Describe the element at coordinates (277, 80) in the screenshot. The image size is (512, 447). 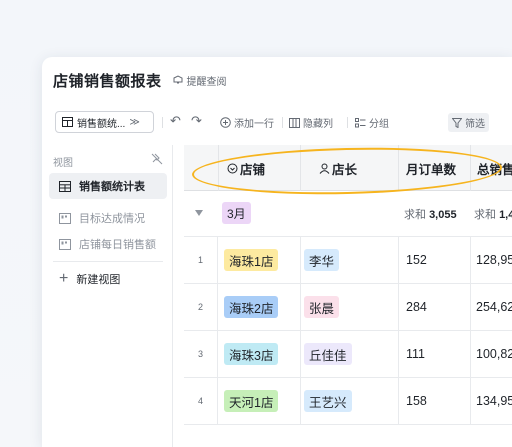
I see `title-bar: 店铺销售额报表 提醒查阅` at that location.